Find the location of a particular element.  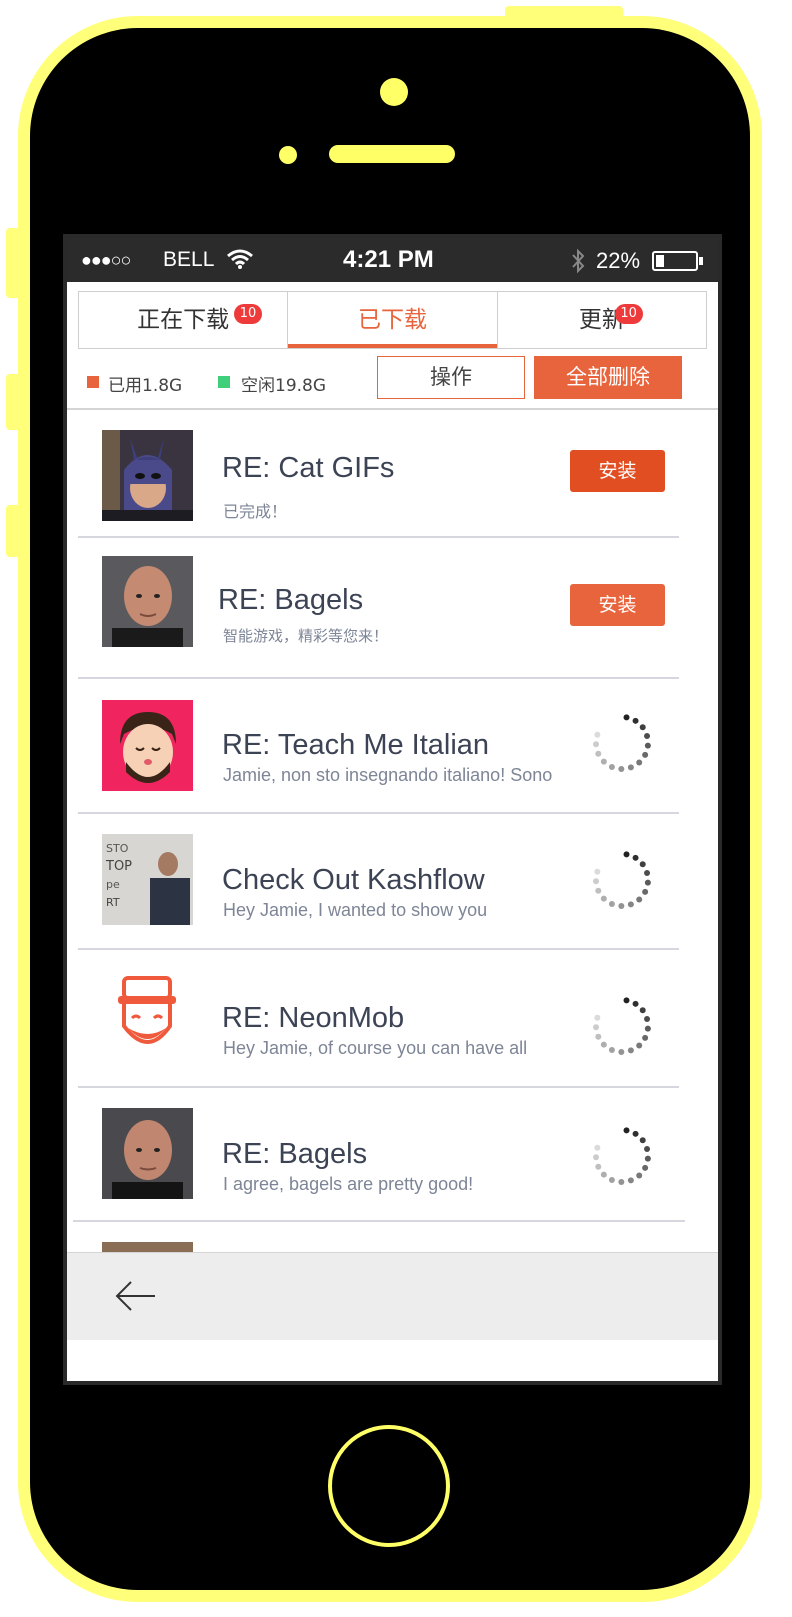

wifi-icon is located at coordinates (240, 259).